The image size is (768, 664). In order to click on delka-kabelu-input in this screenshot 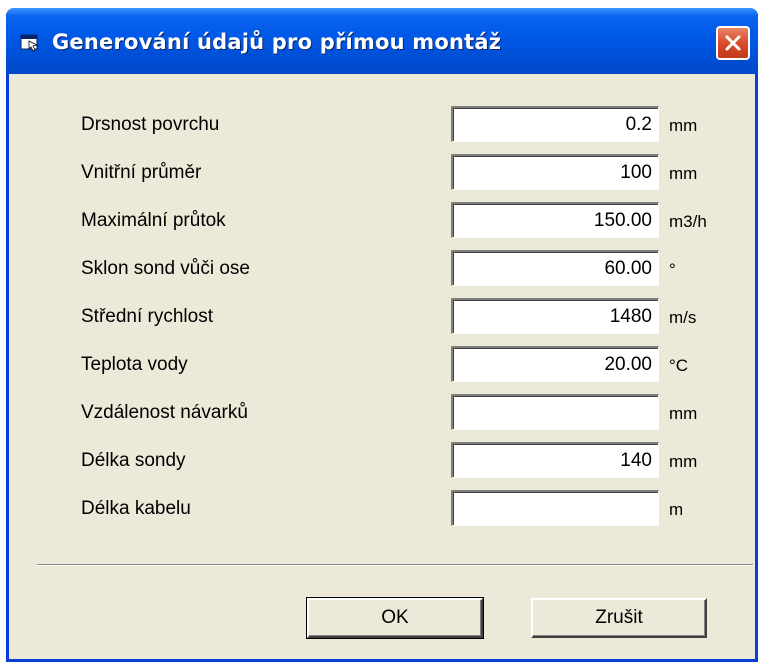, I will do `click(555, 508)`.